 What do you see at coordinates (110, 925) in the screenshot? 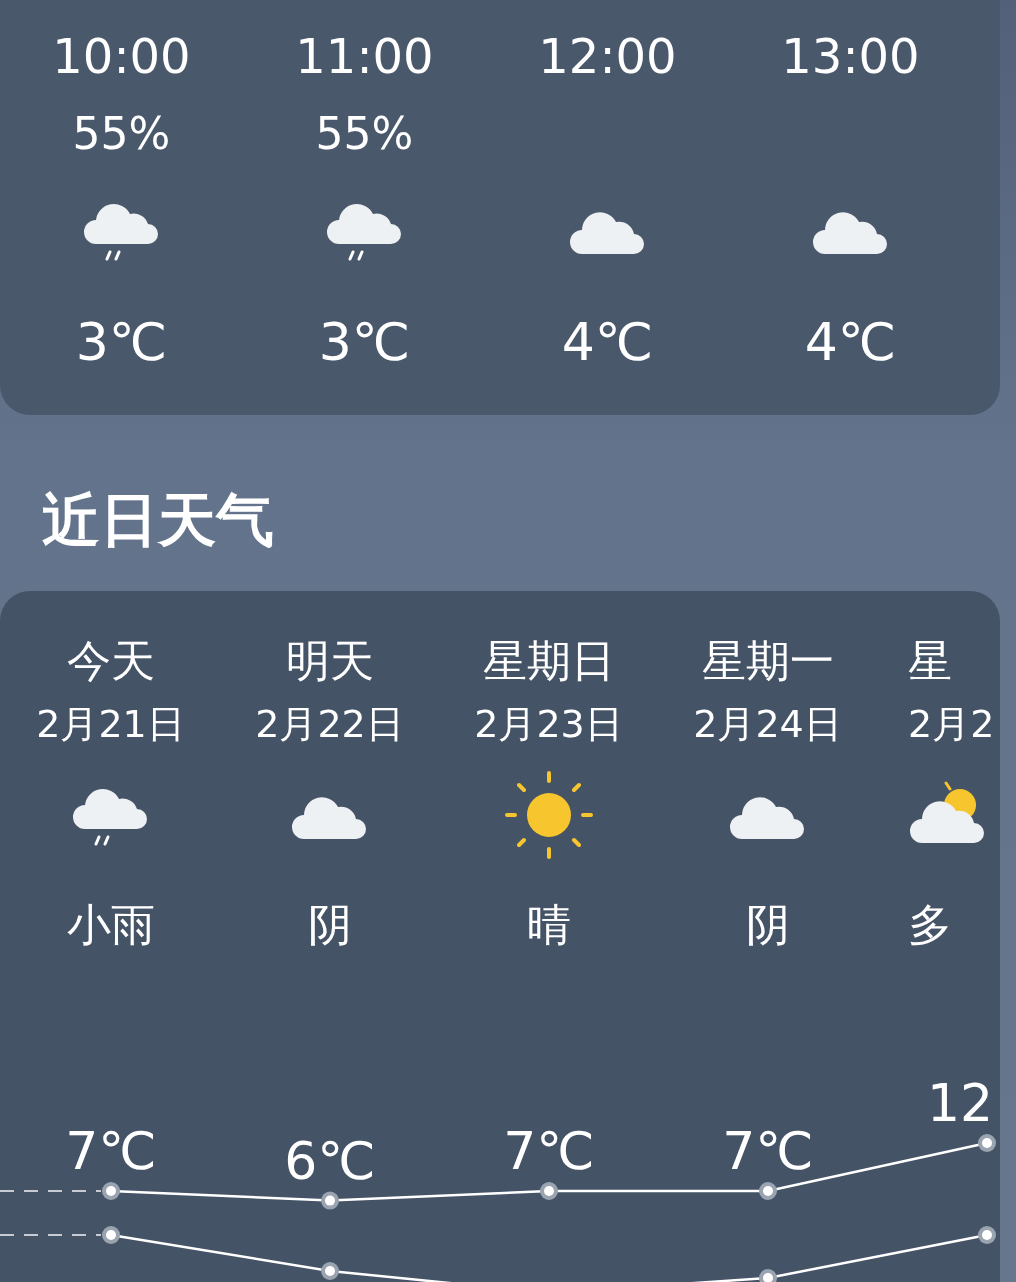
I see `weather-condition: 小雨` at bounding box center [110, 925].